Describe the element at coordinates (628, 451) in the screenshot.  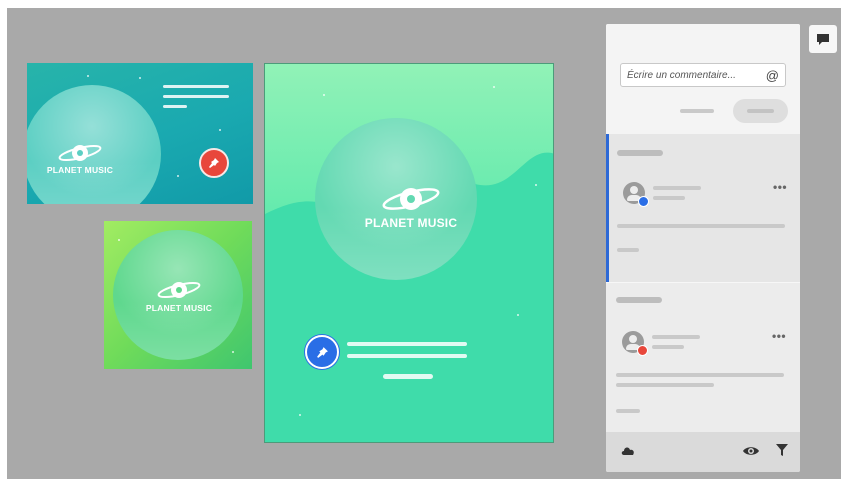
I see `cloud-icon` at that location.